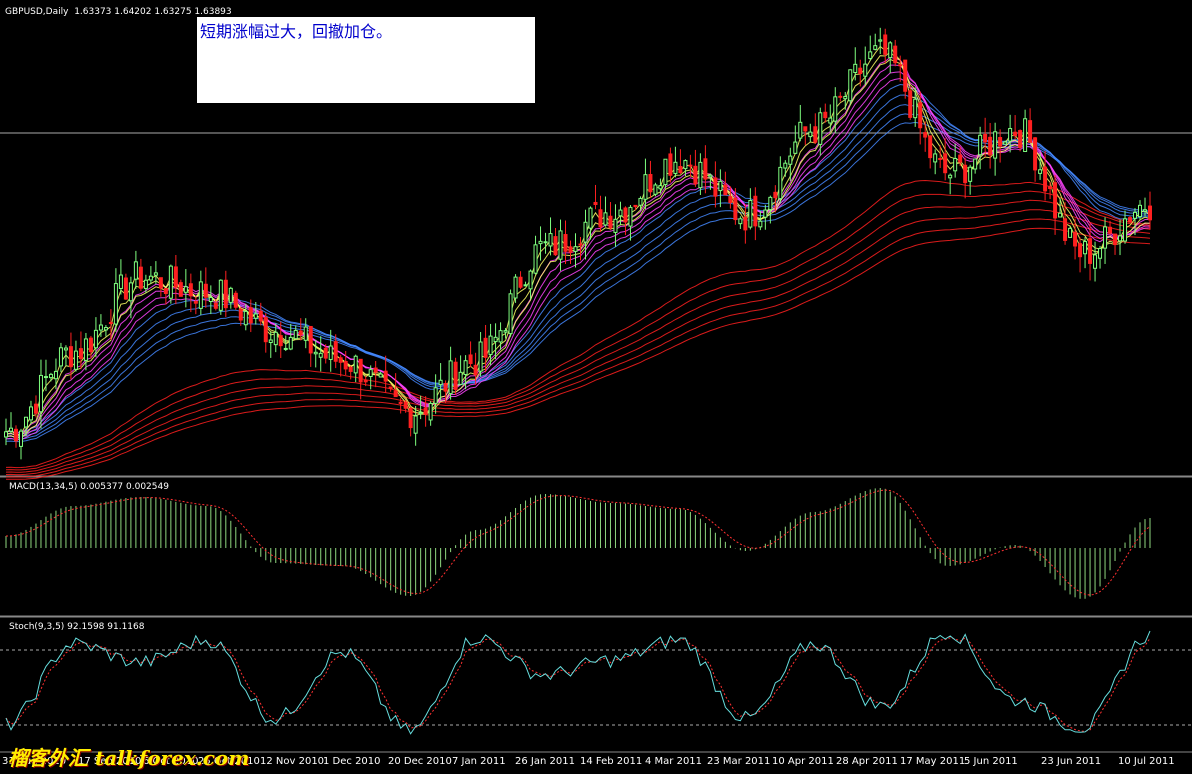  Describe the element at coordinates (739, 761) in the screenshot. I see `time-axis-label: 23 Mar 2011` at that location.